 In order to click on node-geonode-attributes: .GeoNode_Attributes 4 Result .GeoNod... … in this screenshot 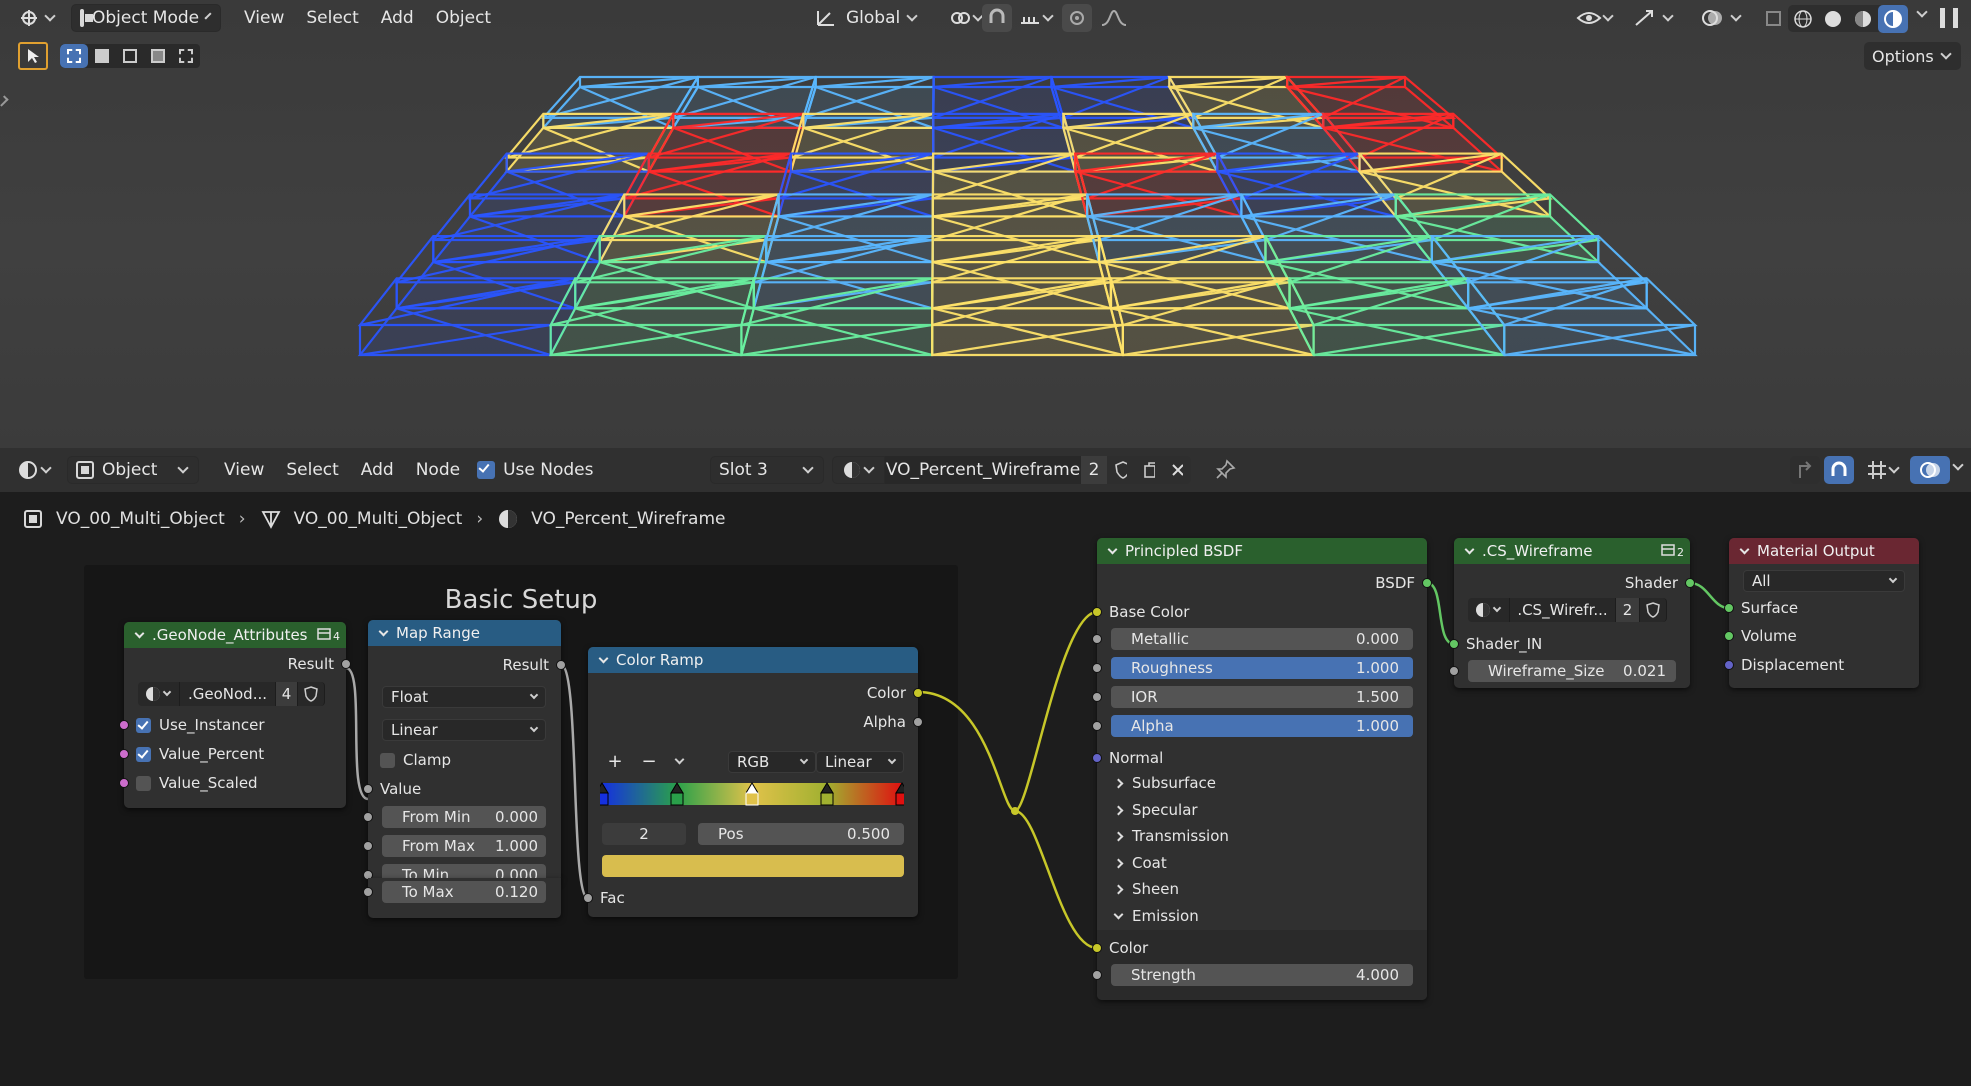, I will do `click(235, 715)`.